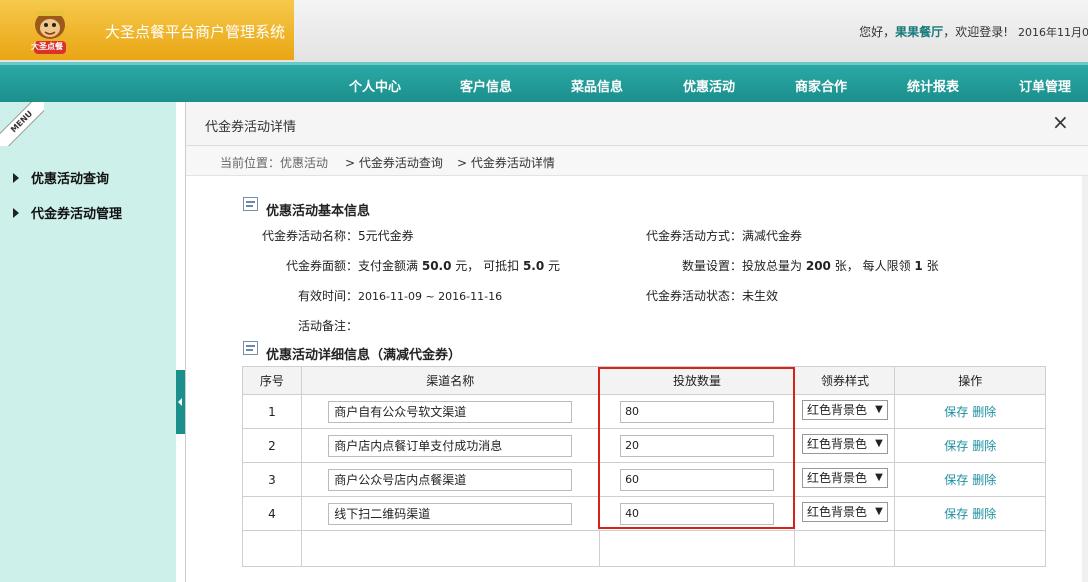 The image size is (1088, 582). I want to click on sidebar-collapse-tab, so click(180, 402).